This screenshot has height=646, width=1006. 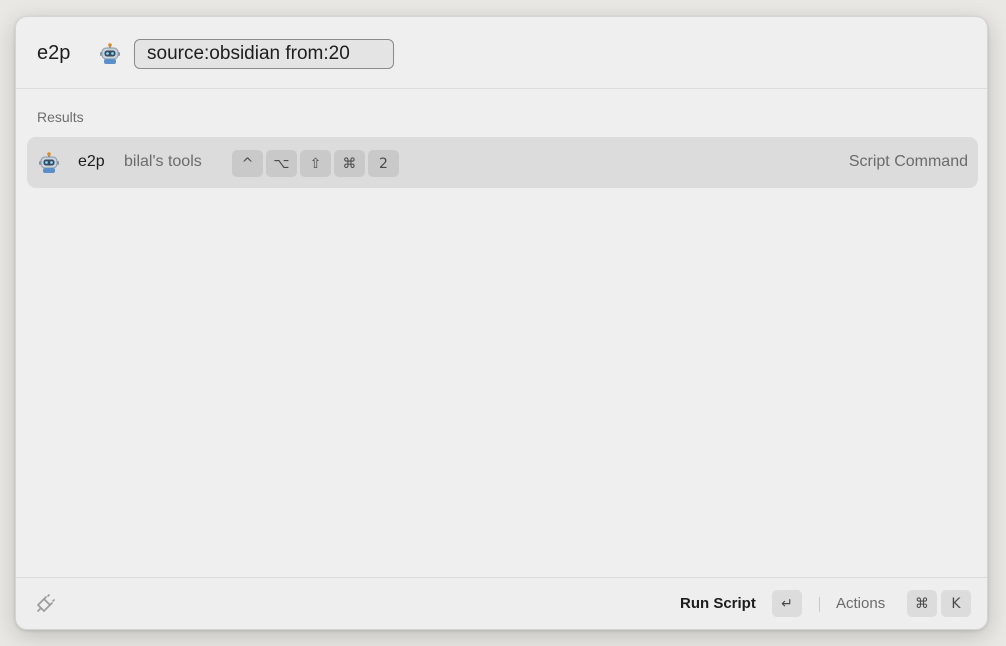 I want to click on search-bar: e2p, so click(x=501, y=53).